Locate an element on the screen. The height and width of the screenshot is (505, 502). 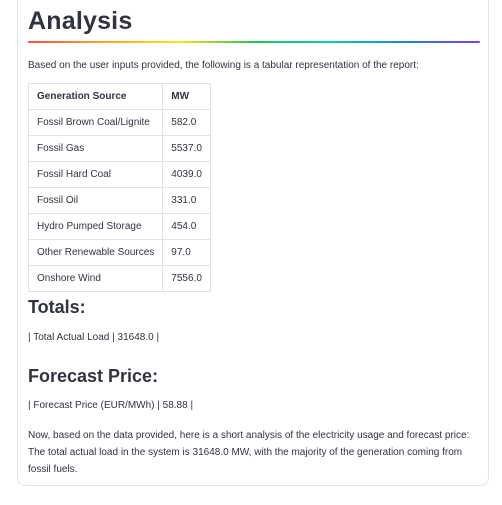
table-header-row: Generation Source MW is located at coordinates (119, 96).